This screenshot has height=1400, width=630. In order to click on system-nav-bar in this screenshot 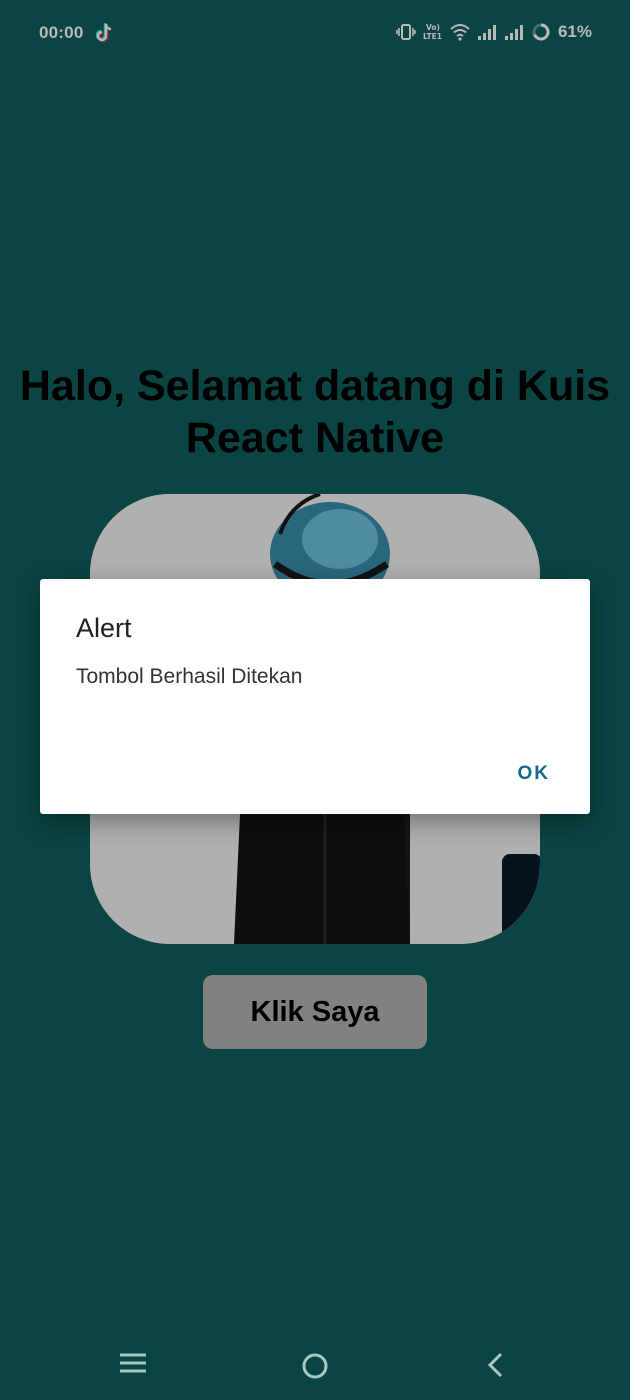, I will do `click(315, 1368)`.